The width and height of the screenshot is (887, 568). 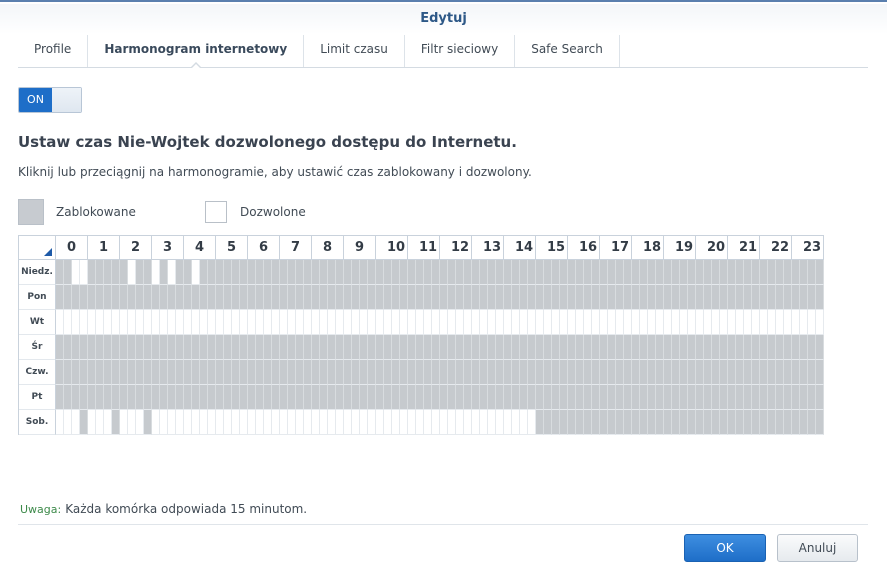 What do you see at coordinates (680, 248) in the screenshot?
I see `hour-header-19: 19` at bounding box center [680, 248].